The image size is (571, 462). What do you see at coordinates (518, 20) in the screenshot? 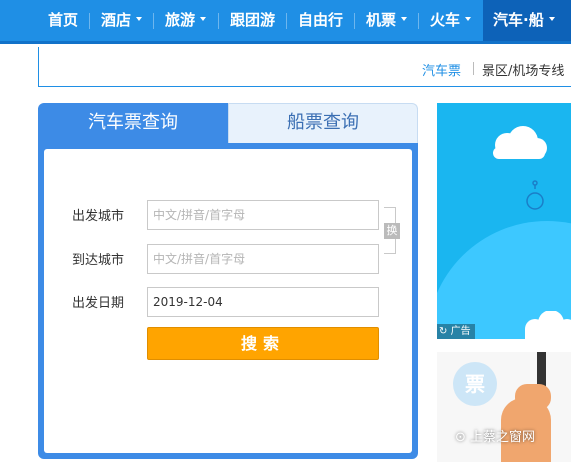
I see `nav-item-label: 汽车·船` at bounding box center [518, 20].